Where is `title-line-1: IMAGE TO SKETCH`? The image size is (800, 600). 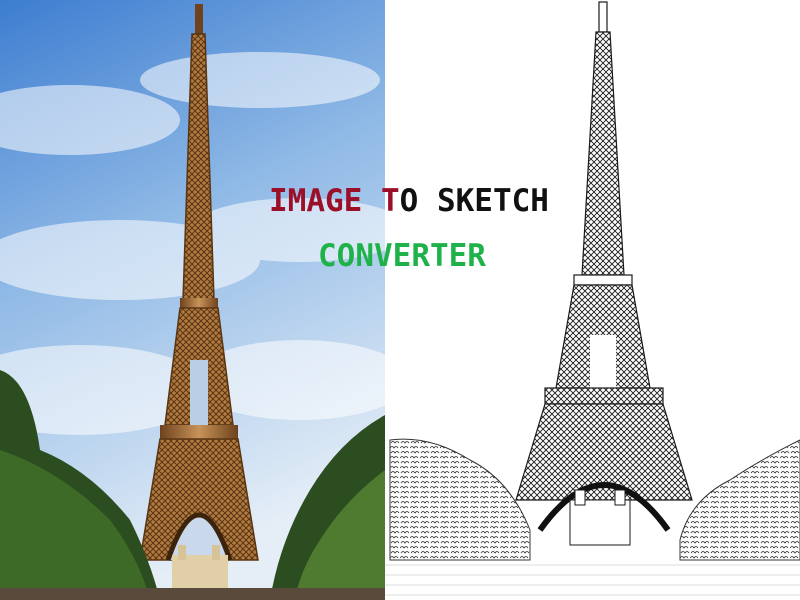
title-line-1: IMAGE TO SKETCH is located at coordinates (409, 201).